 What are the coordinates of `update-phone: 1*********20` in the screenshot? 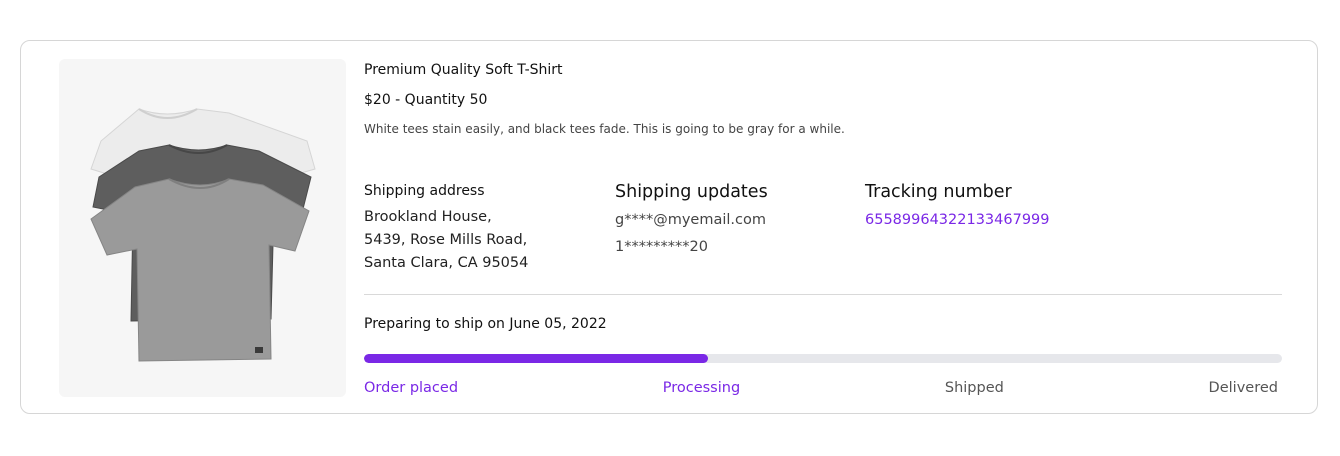 It's located at (661, 247).